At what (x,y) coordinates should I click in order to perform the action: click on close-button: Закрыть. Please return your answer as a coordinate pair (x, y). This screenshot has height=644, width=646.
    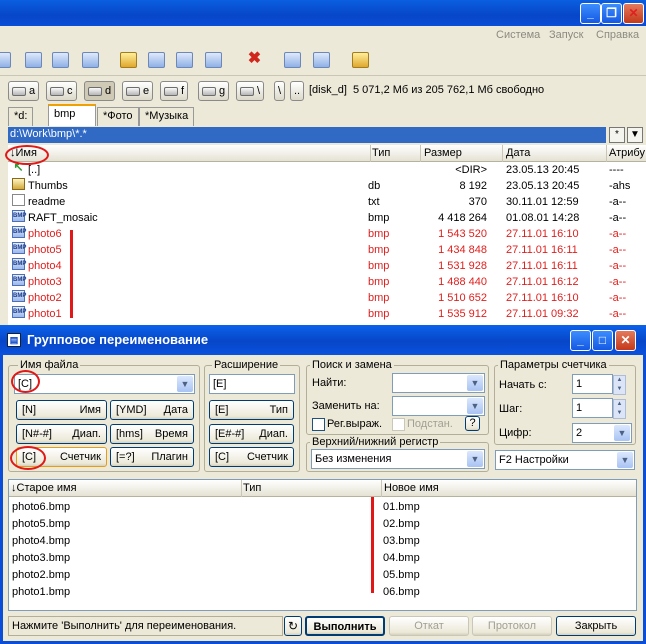
    Looking at the image, I should click on (596, 626).